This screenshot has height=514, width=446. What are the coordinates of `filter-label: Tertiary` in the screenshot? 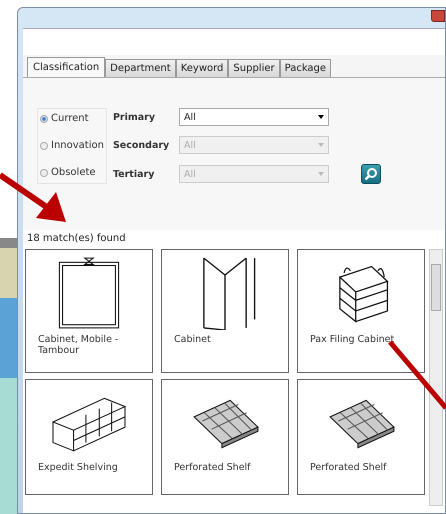 It's located at (134, 174).